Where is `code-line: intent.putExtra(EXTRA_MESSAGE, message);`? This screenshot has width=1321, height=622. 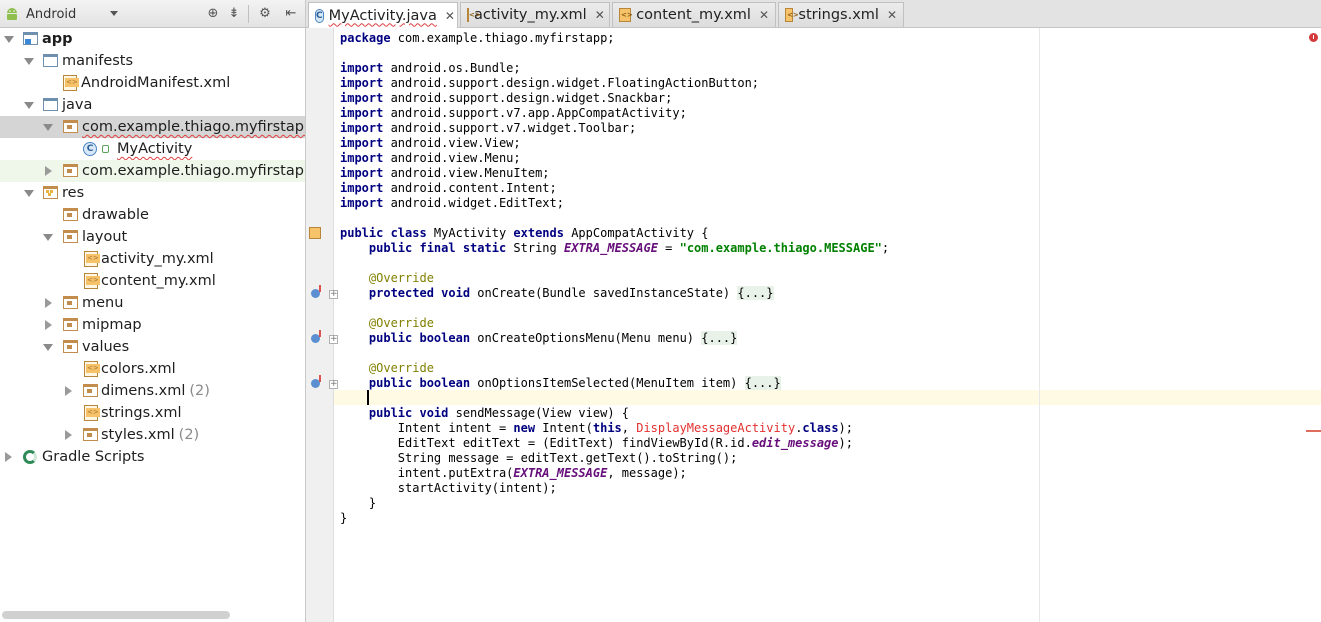 code-line: intent.putExtra(EXTRA_MESSAGE, message); is located at coordinates (542, 473).